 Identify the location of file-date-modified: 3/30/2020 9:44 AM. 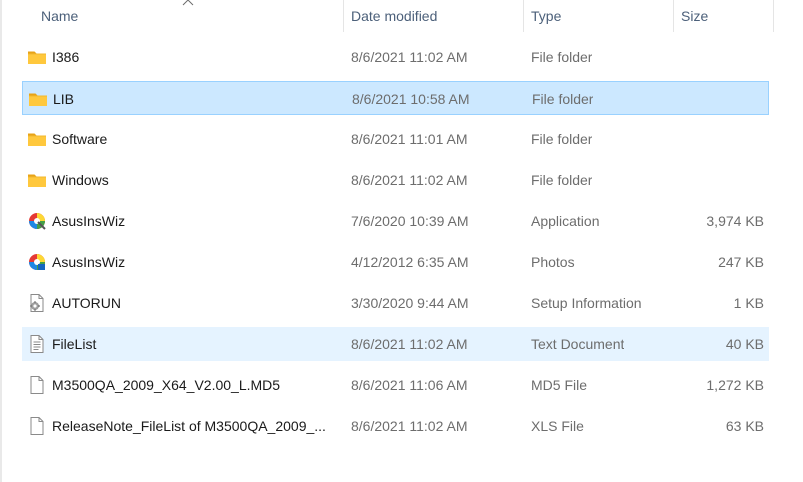
(410, 303).